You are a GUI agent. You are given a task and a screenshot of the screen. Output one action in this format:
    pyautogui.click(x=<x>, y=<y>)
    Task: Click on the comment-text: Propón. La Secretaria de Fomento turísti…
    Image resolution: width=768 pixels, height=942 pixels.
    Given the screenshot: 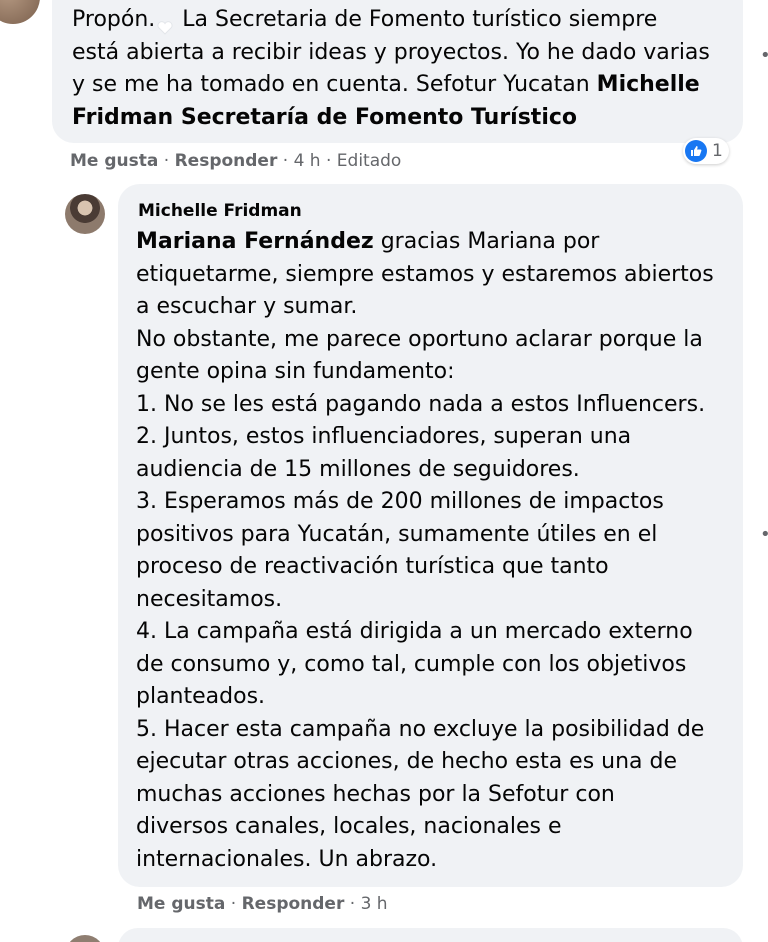 What is the action you would take?
    pyautogui.click(x=391, y=68)
    